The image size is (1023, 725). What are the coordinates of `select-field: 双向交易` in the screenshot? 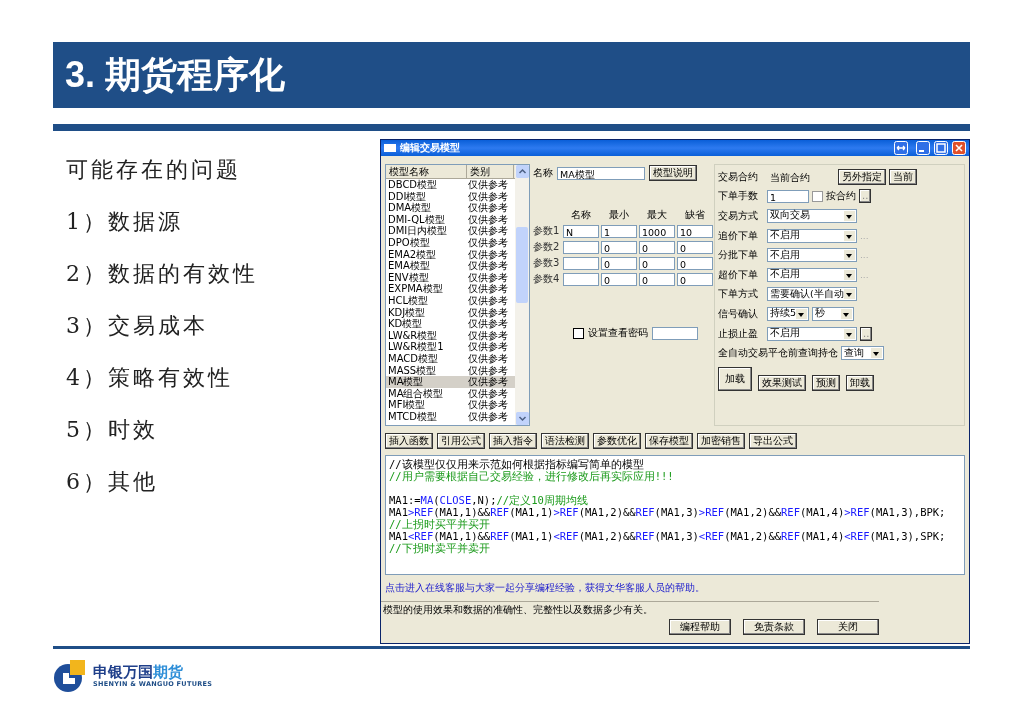 It's located at (812, 216).